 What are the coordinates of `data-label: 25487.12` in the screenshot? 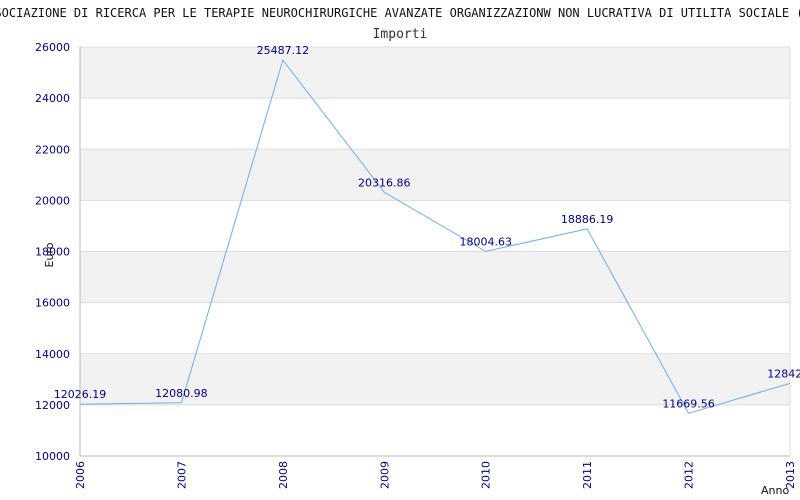 It's located at (283, 50).